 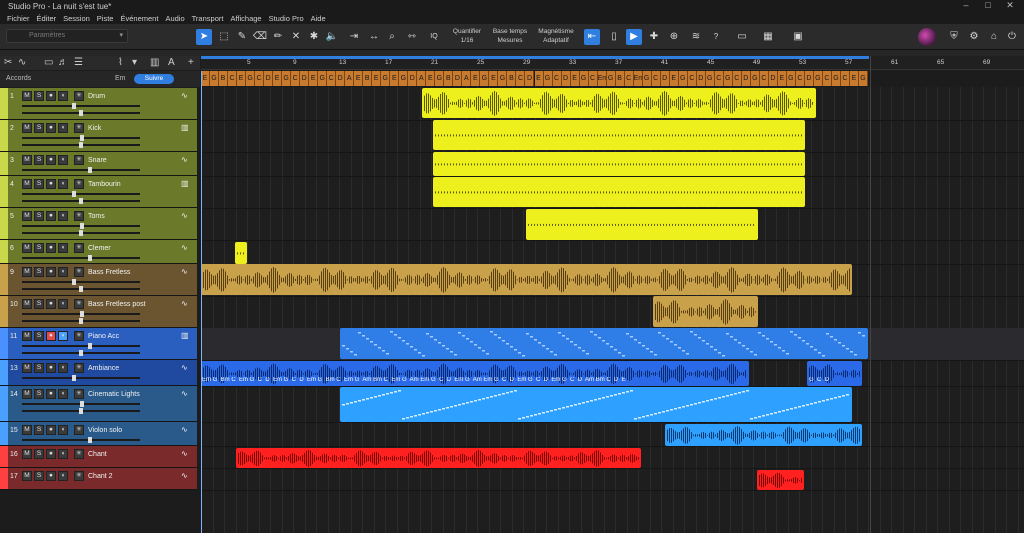 I want to click on autoscroll-button: ▶, so click(x=634, y=37).